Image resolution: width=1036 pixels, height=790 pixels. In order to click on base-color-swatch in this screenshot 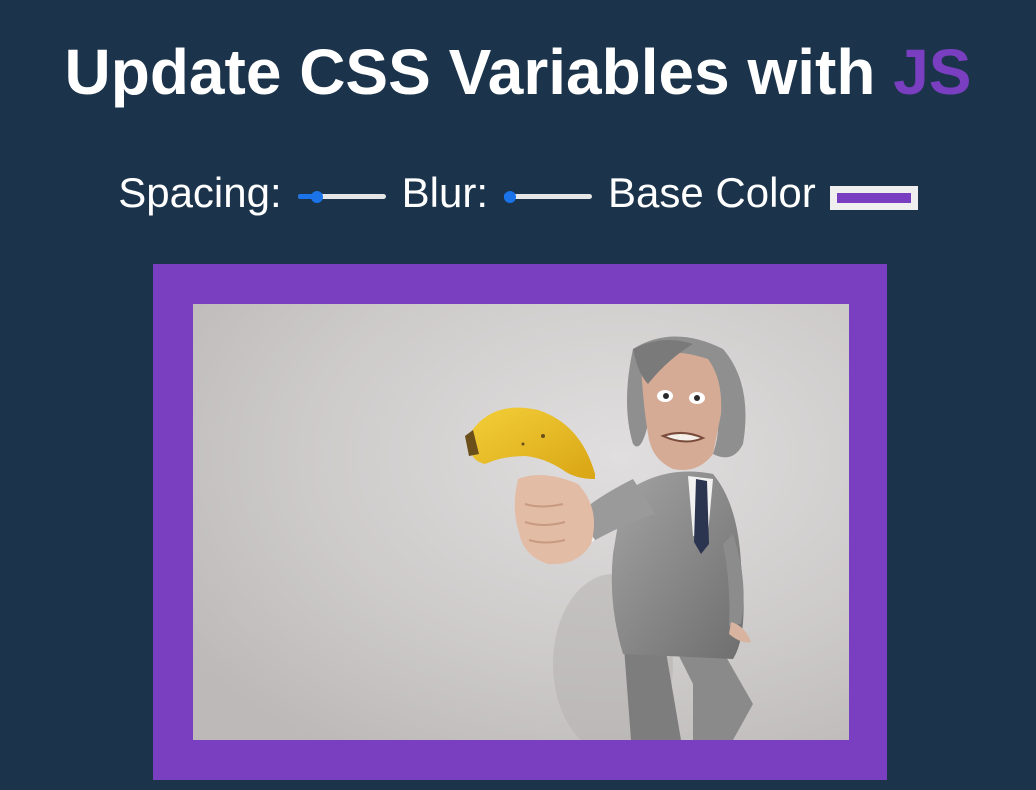, I will do `click(873, 198)`.